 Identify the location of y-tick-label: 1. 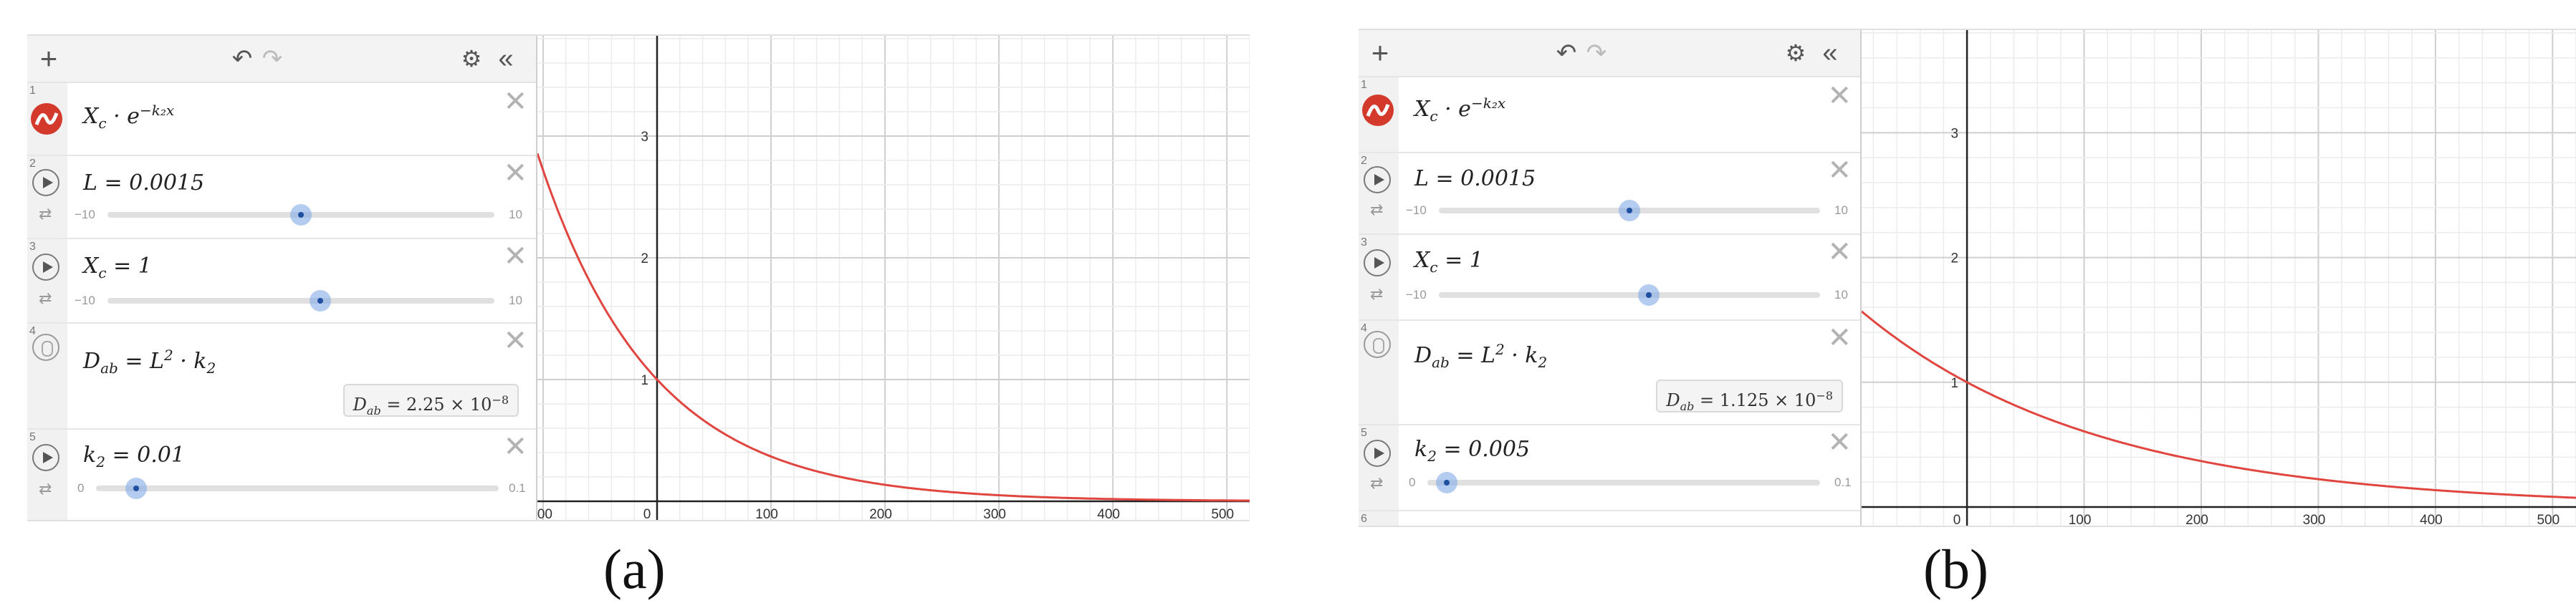
(645, 380).